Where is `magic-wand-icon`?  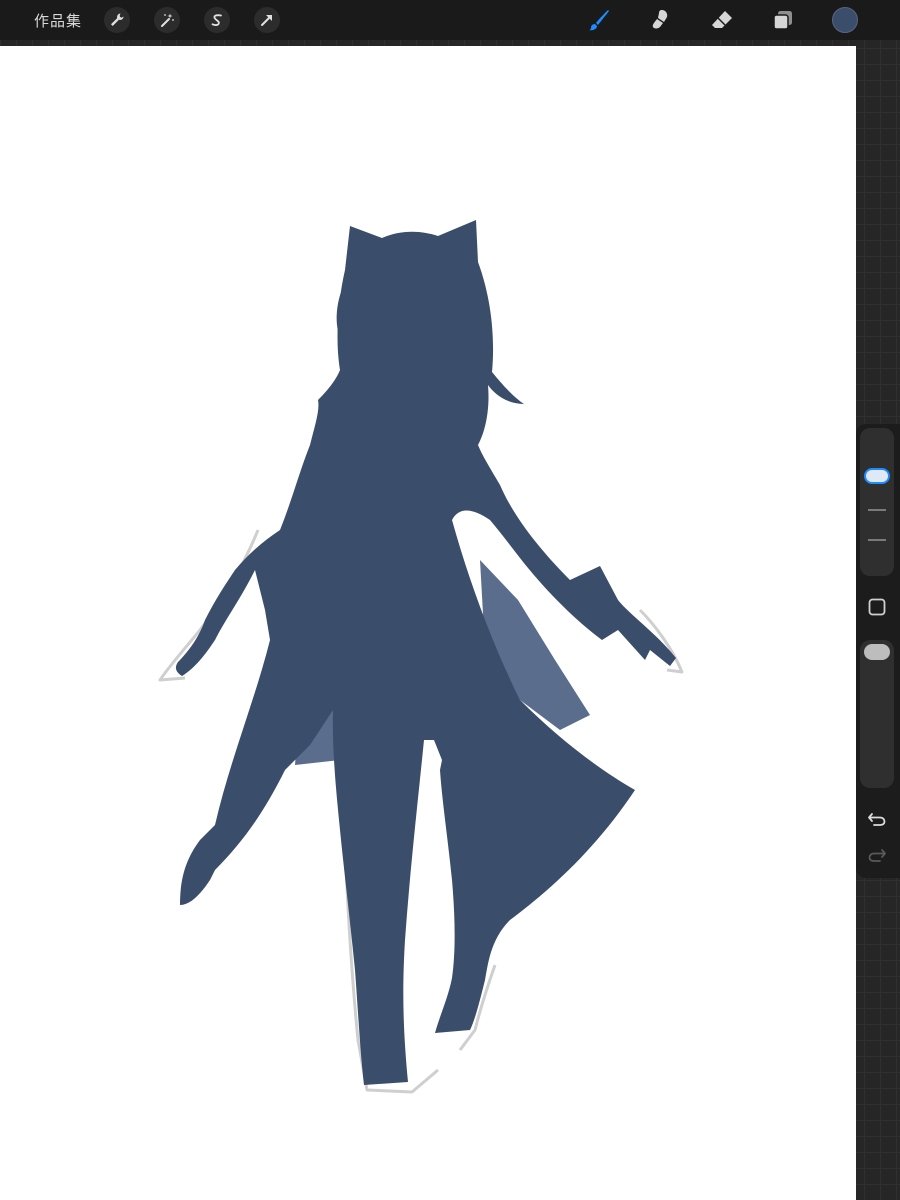 magic-wand-icon is located at coordinates (167, 20).